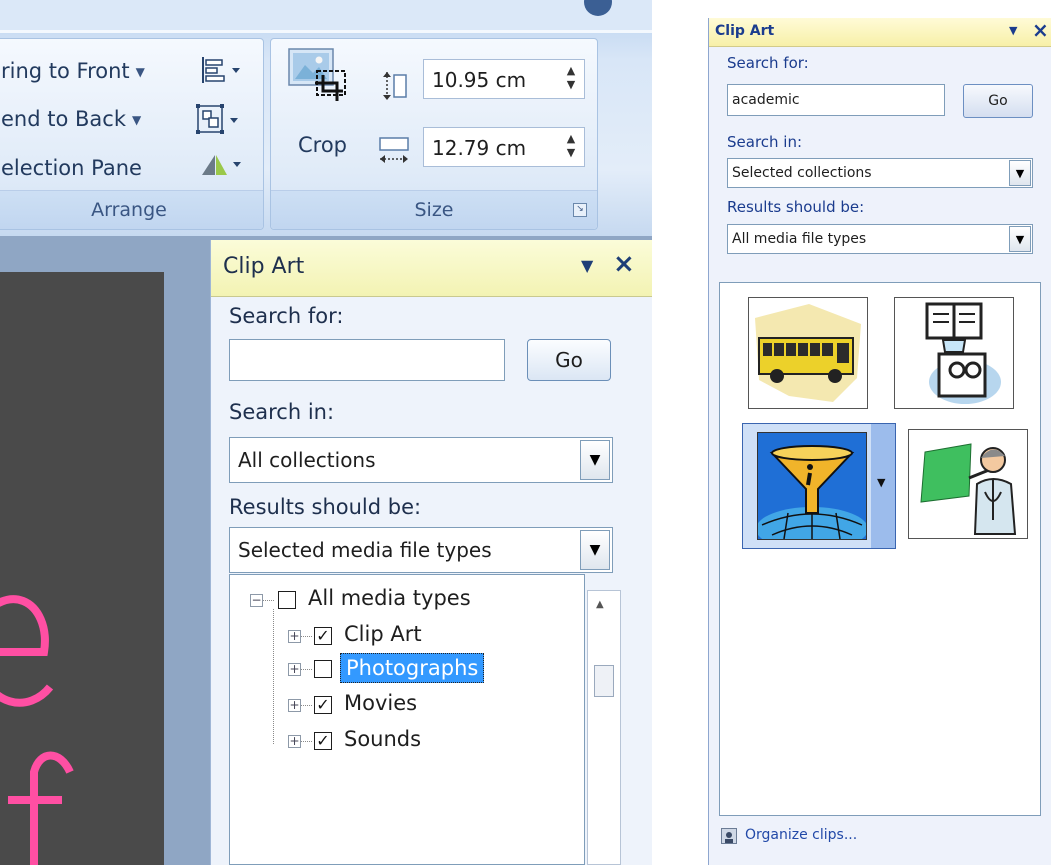  I want to click on clip-thumbnail, so click(812, 486).